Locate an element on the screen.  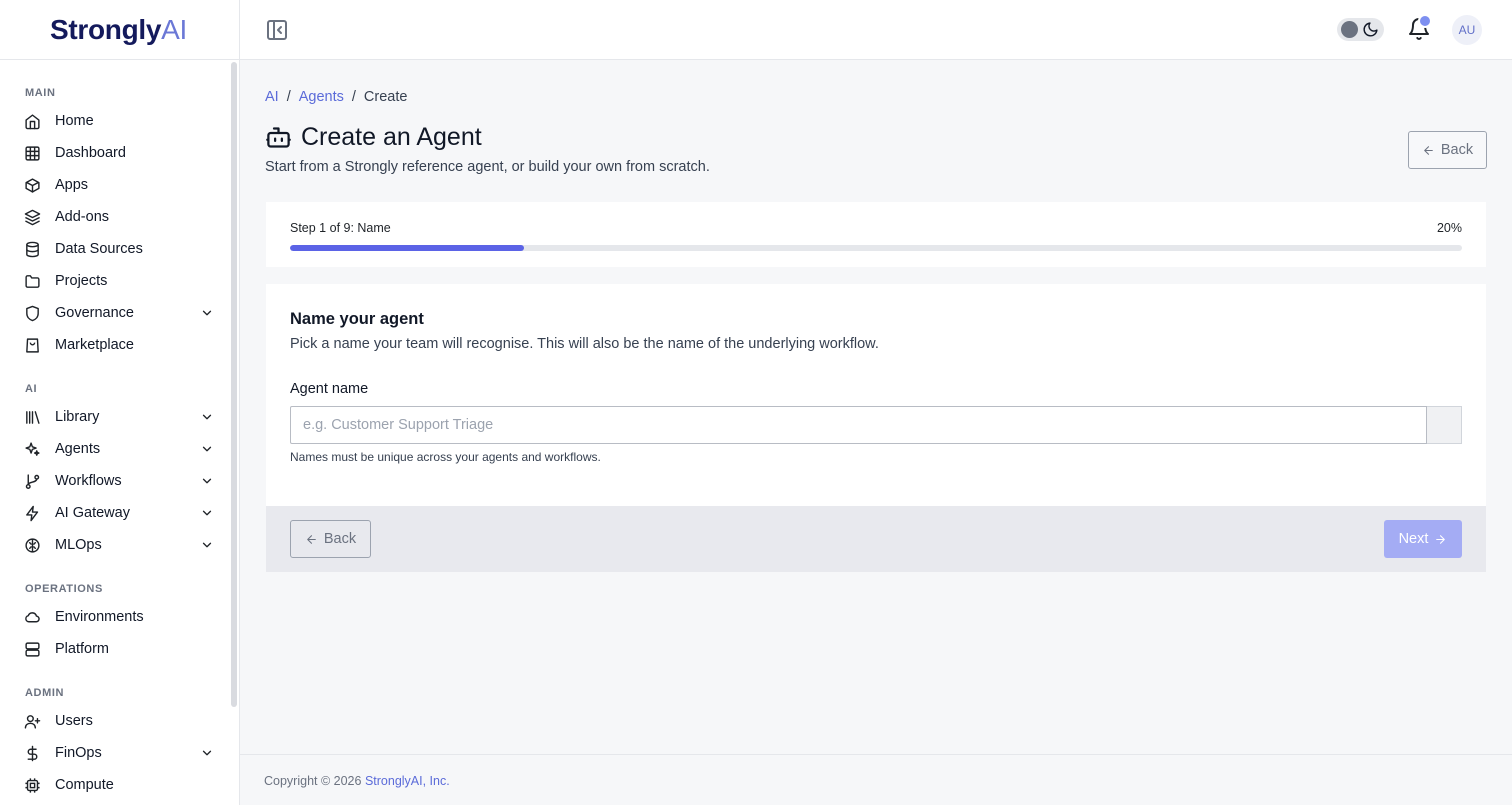
agent-name-input is located at coordinates (858, 425).